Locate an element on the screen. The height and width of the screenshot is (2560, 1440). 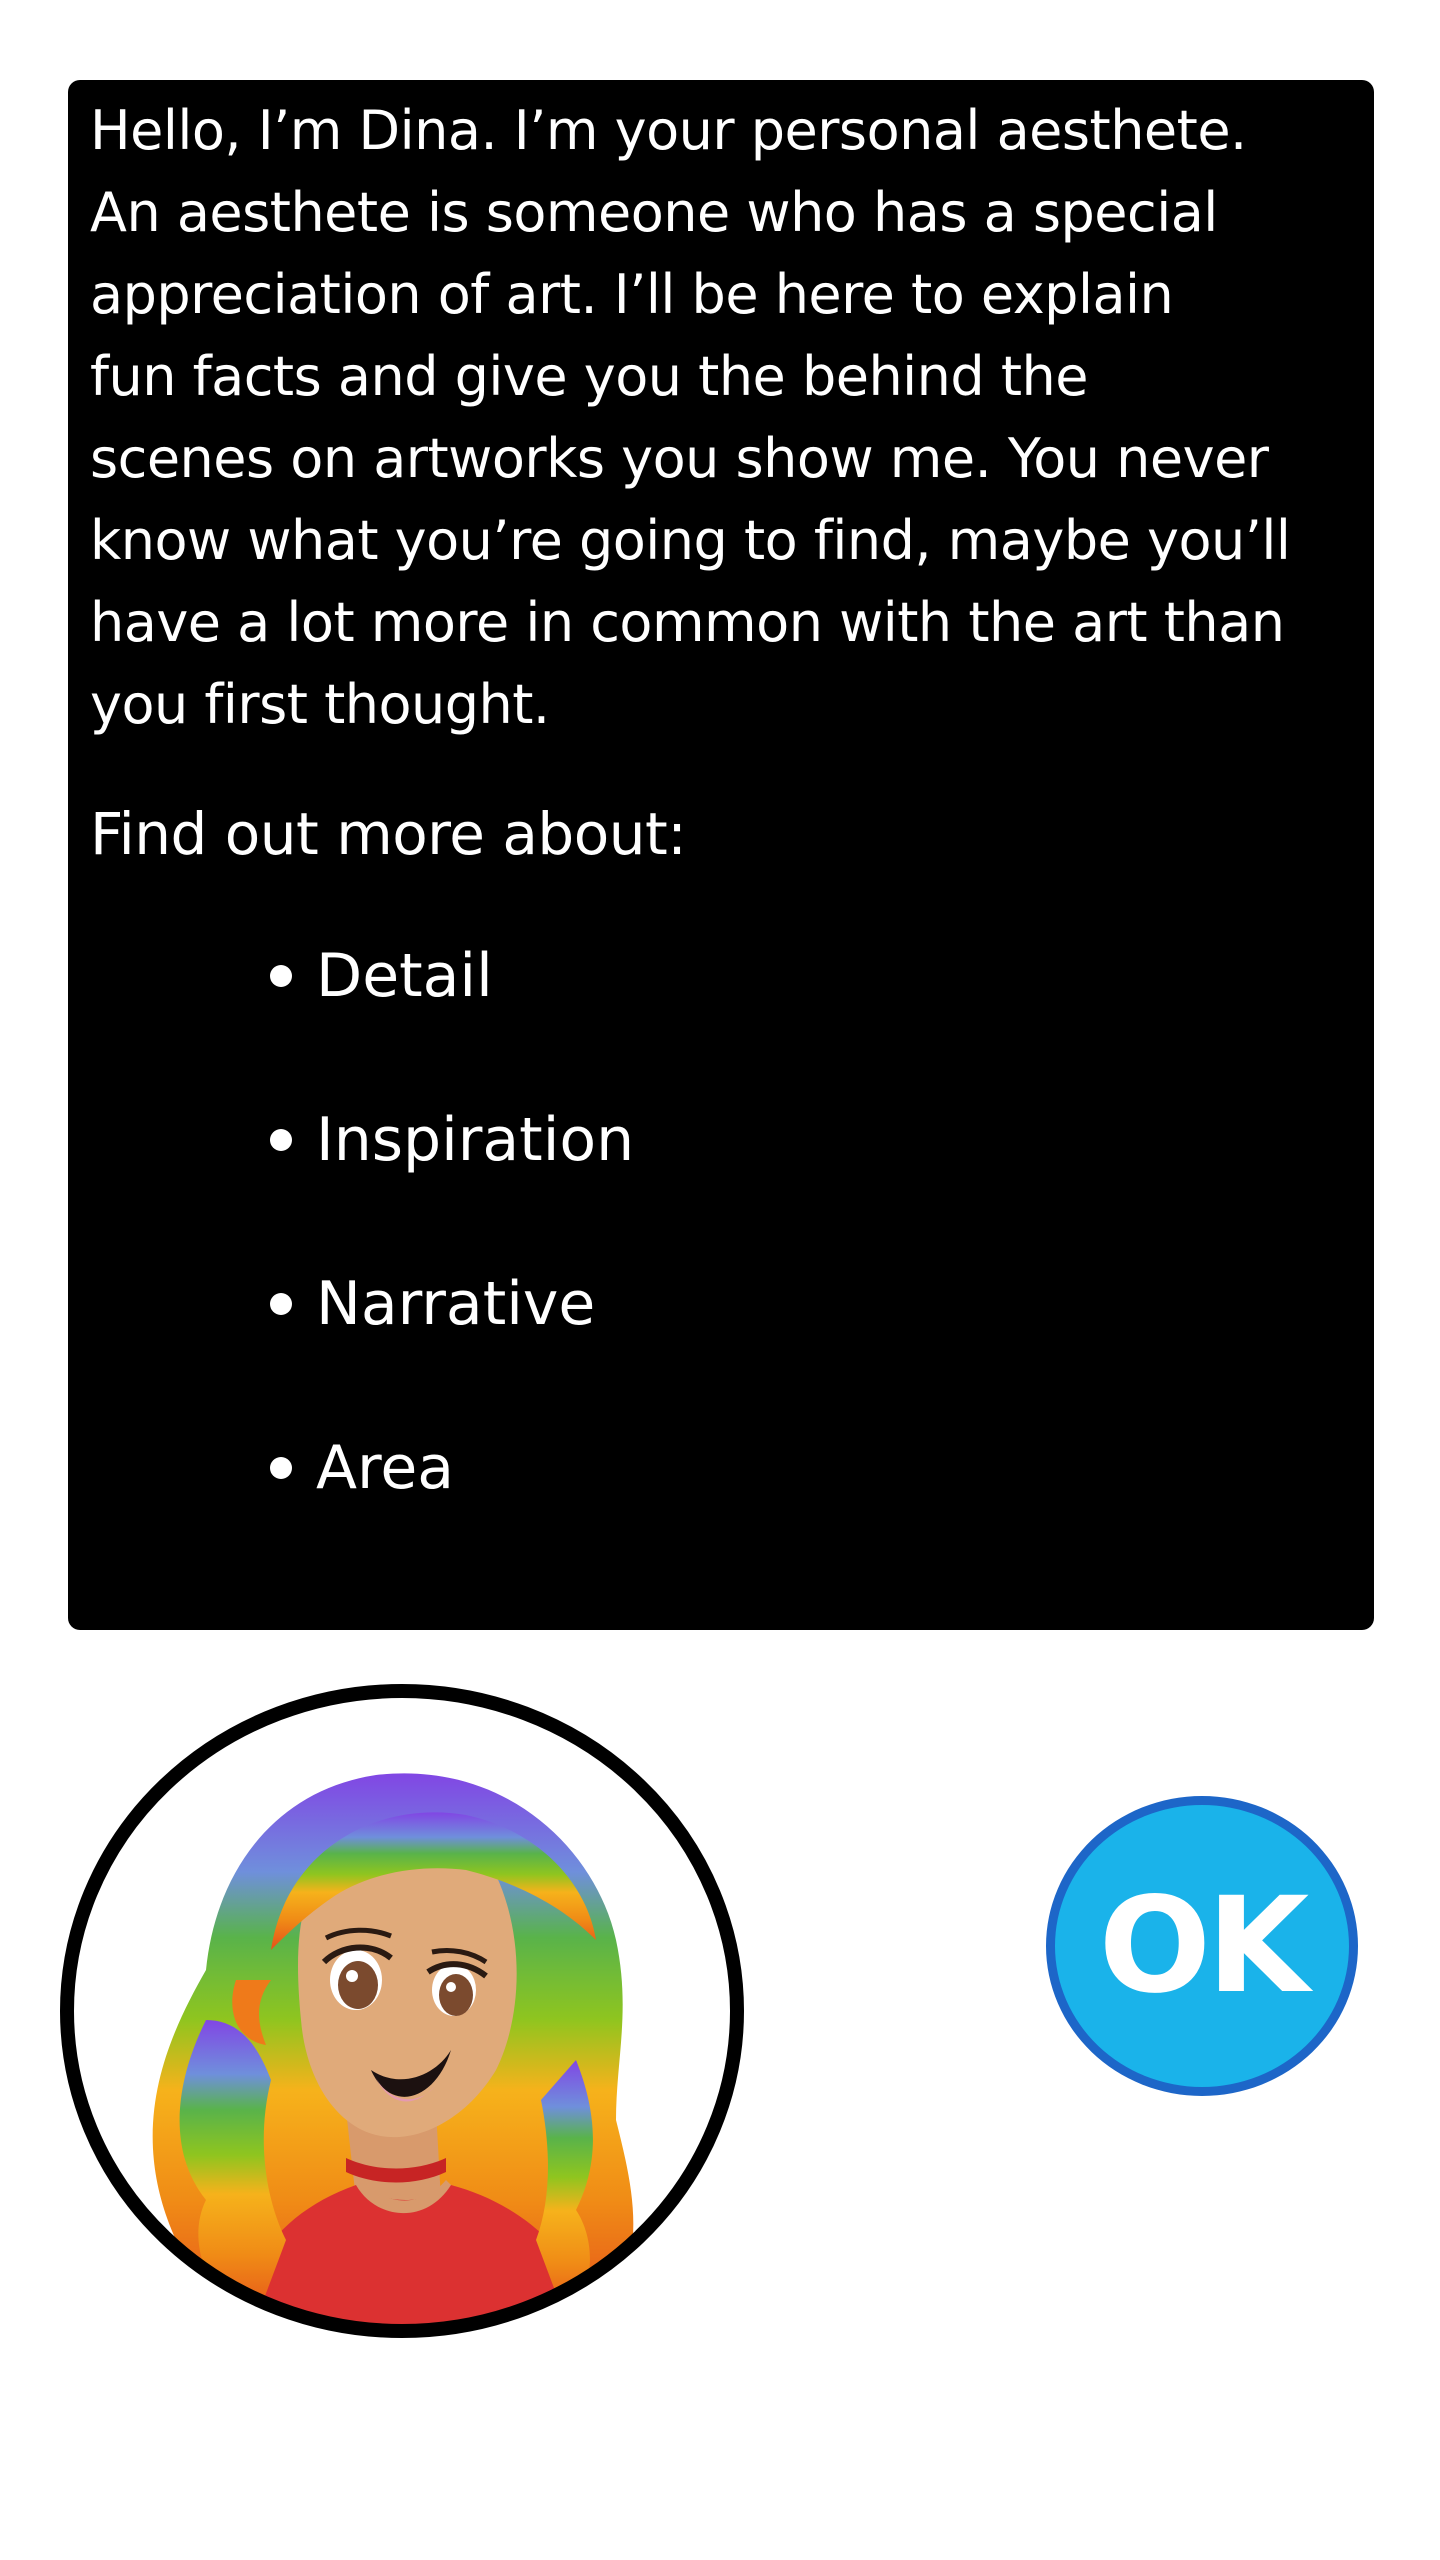
topic-label: Detail is located at coordinates (404, 976).